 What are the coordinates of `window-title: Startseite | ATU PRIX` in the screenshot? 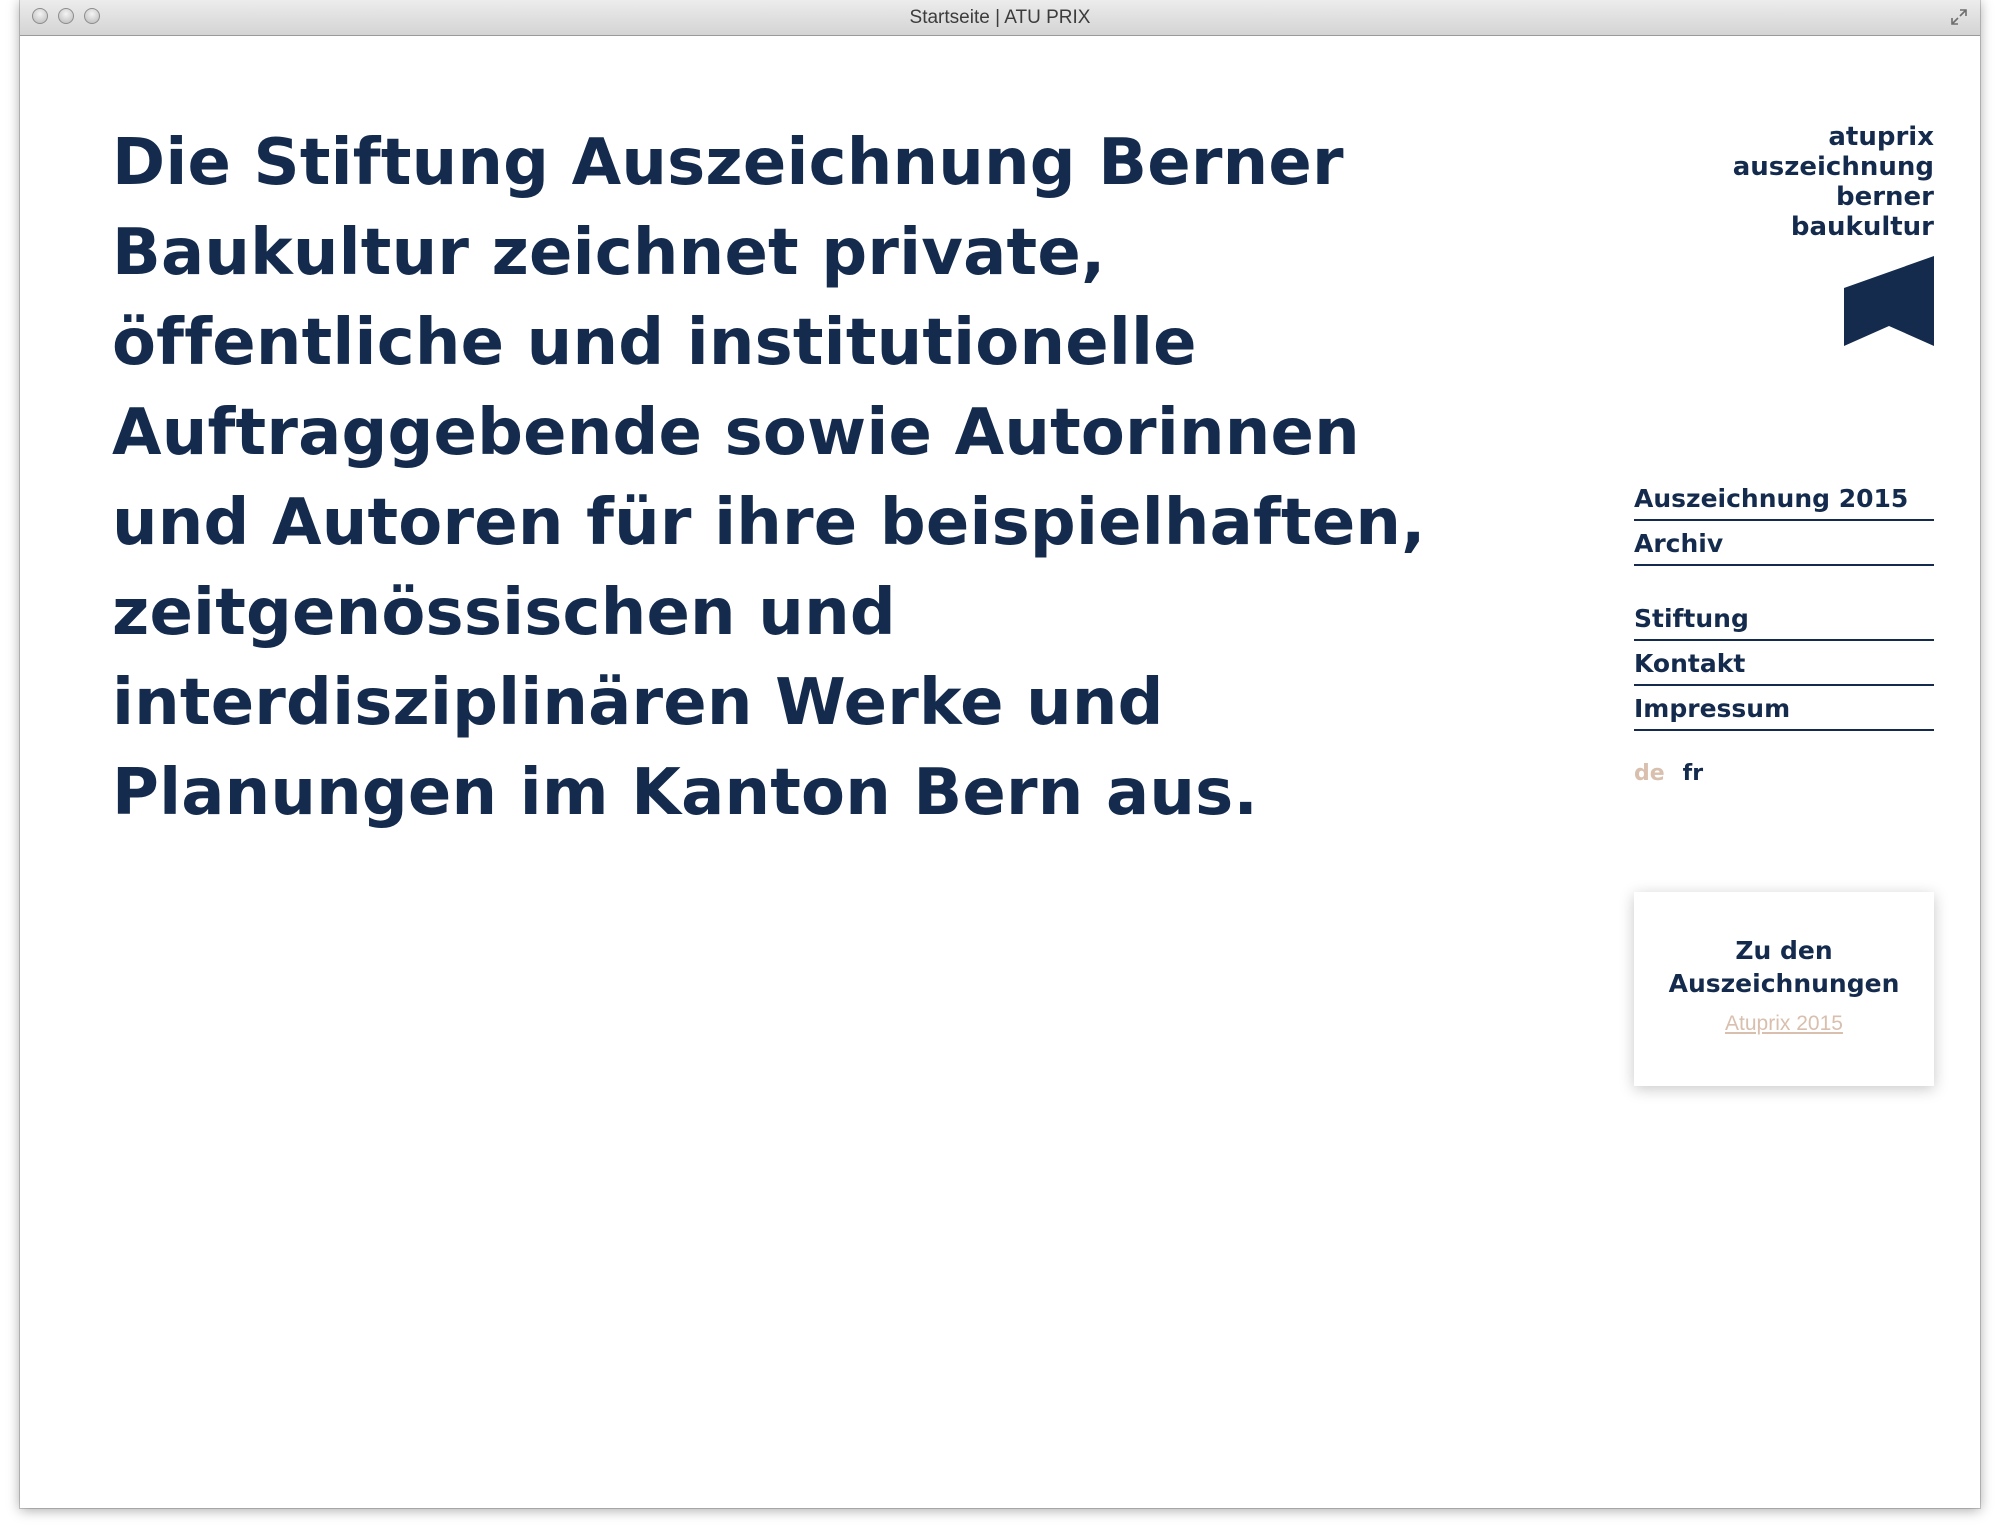 It's located at (1000, 17).